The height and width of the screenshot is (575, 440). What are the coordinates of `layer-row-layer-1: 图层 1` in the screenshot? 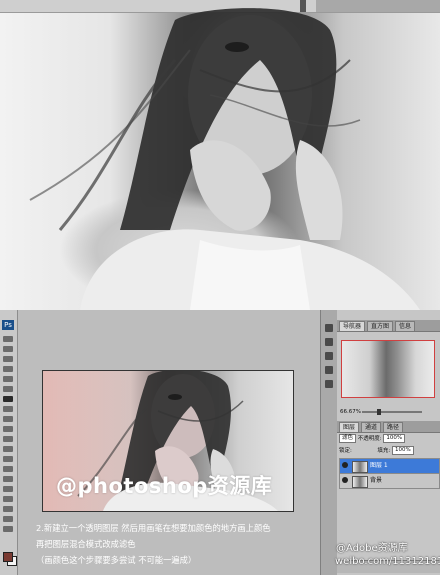 It's located at (389, 466).